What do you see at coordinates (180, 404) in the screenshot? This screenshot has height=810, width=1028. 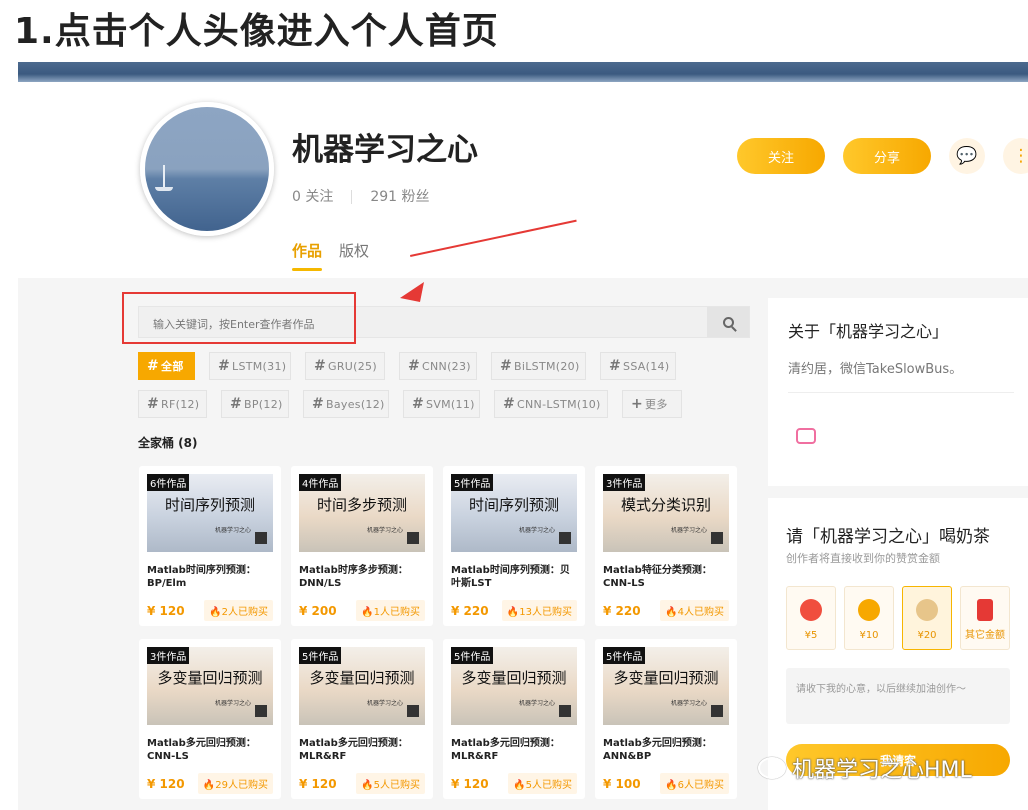 I see `tag-label: RF(12)` at bounding box center [180, 404].